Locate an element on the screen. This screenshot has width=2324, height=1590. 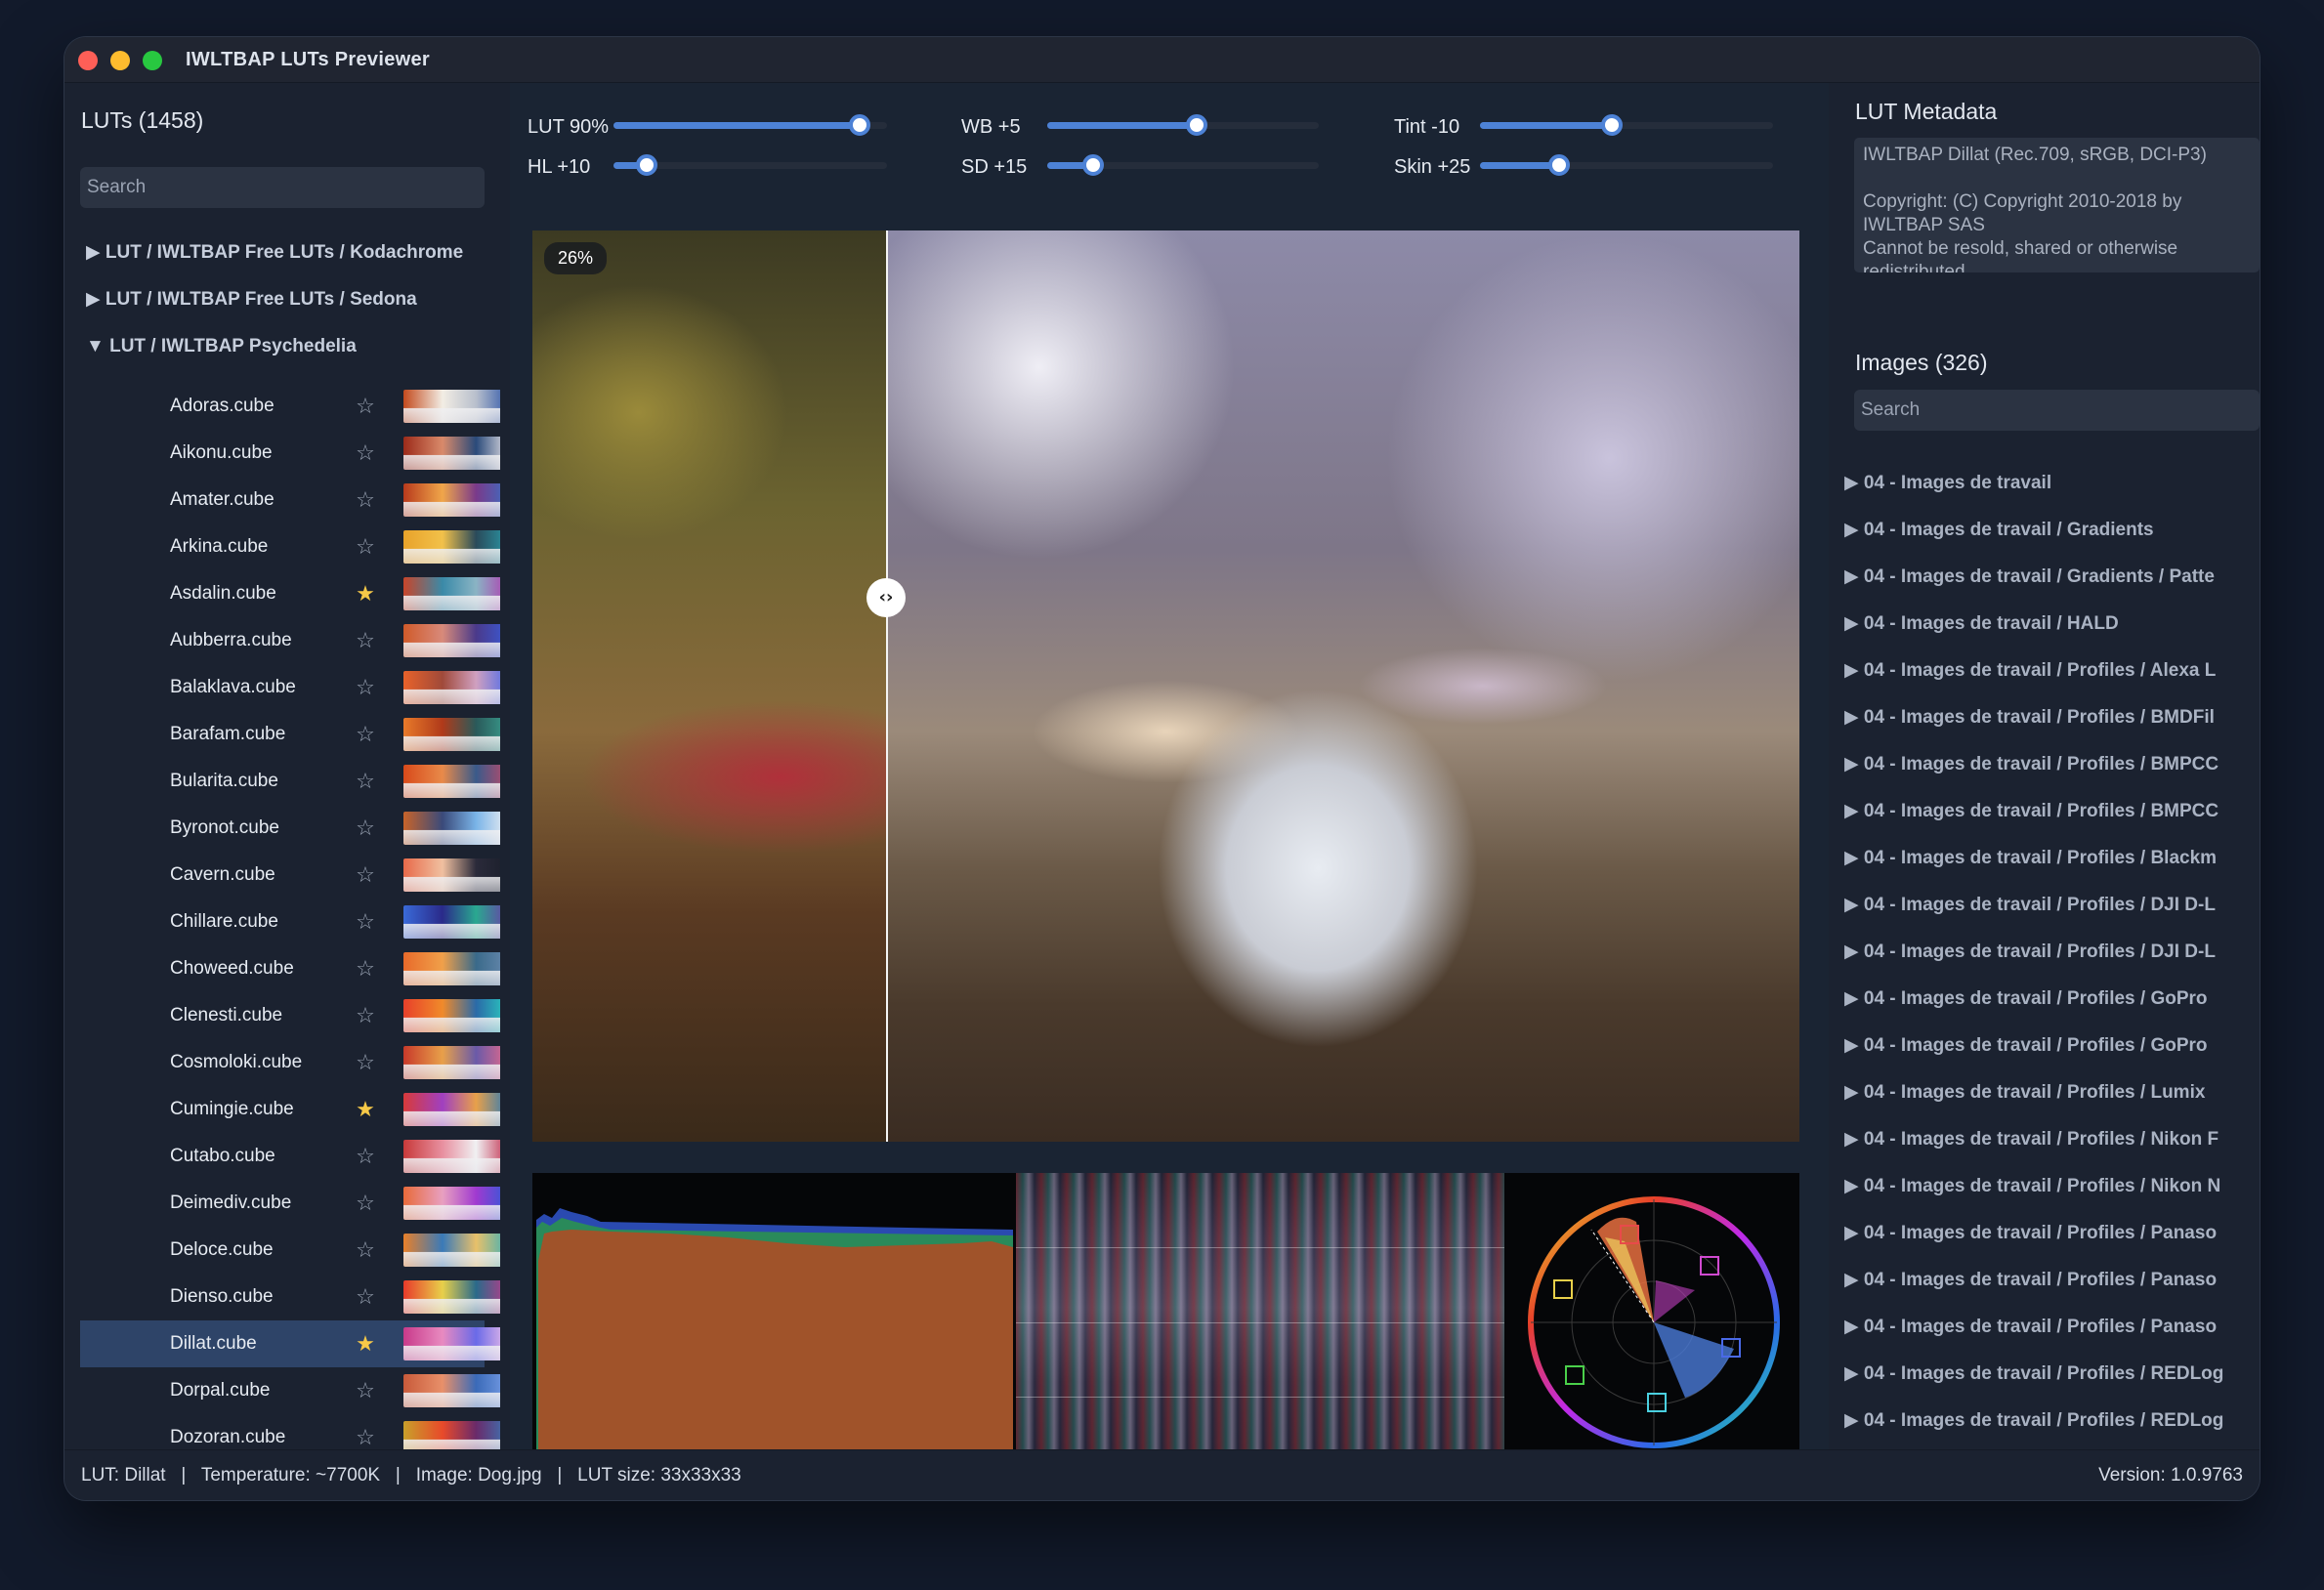
luts-title: LUTs (1458) is located at coordinates (142, 120).